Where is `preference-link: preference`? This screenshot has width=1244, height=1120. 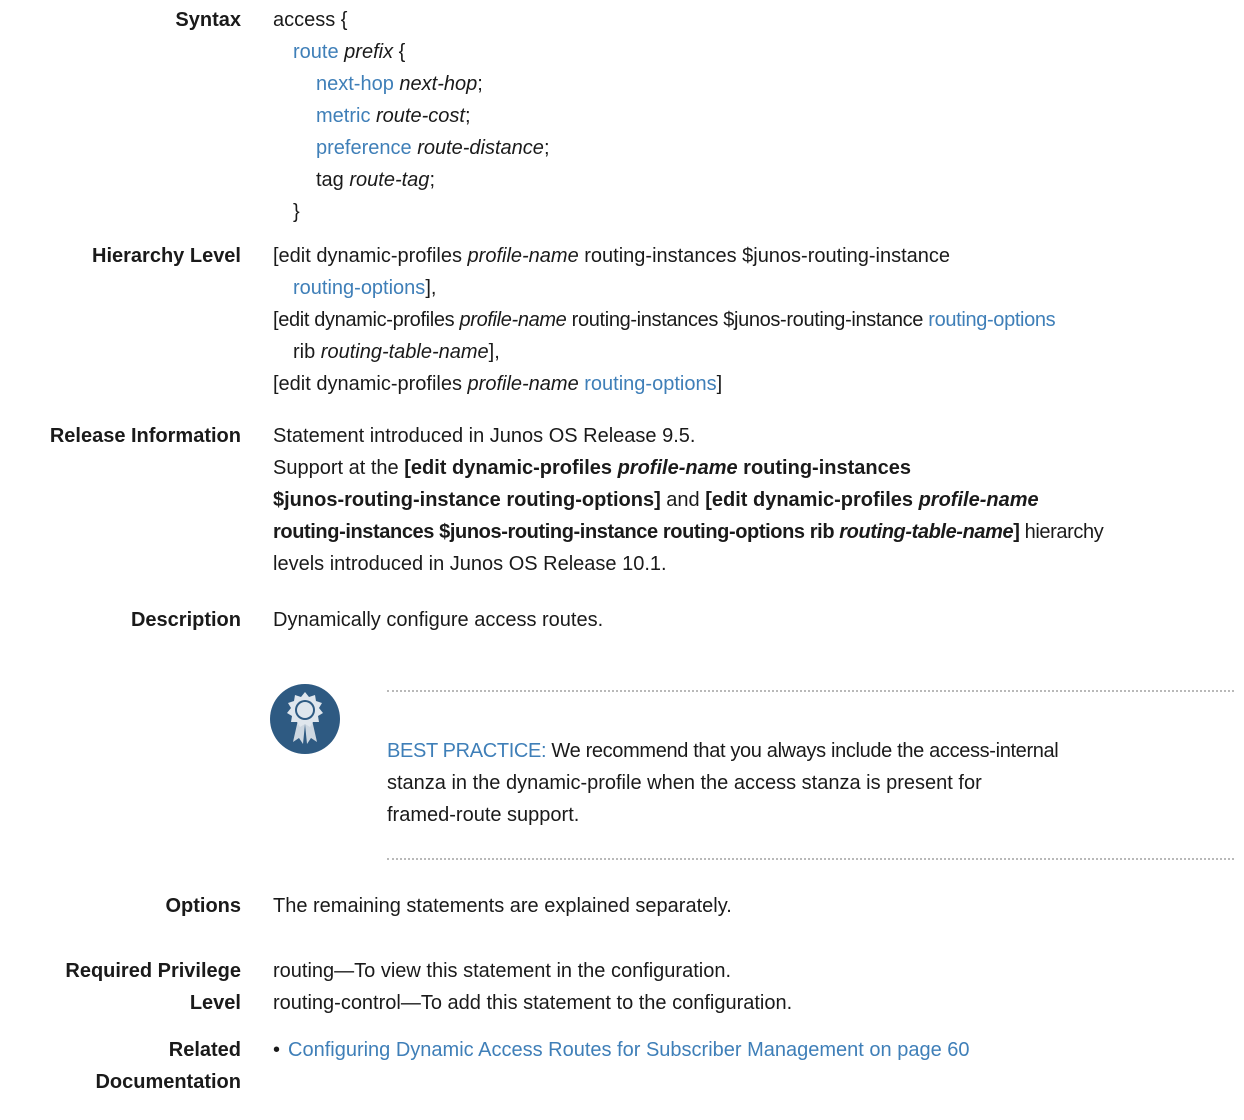 preference-link: preference is located at coordinates (364, 148).